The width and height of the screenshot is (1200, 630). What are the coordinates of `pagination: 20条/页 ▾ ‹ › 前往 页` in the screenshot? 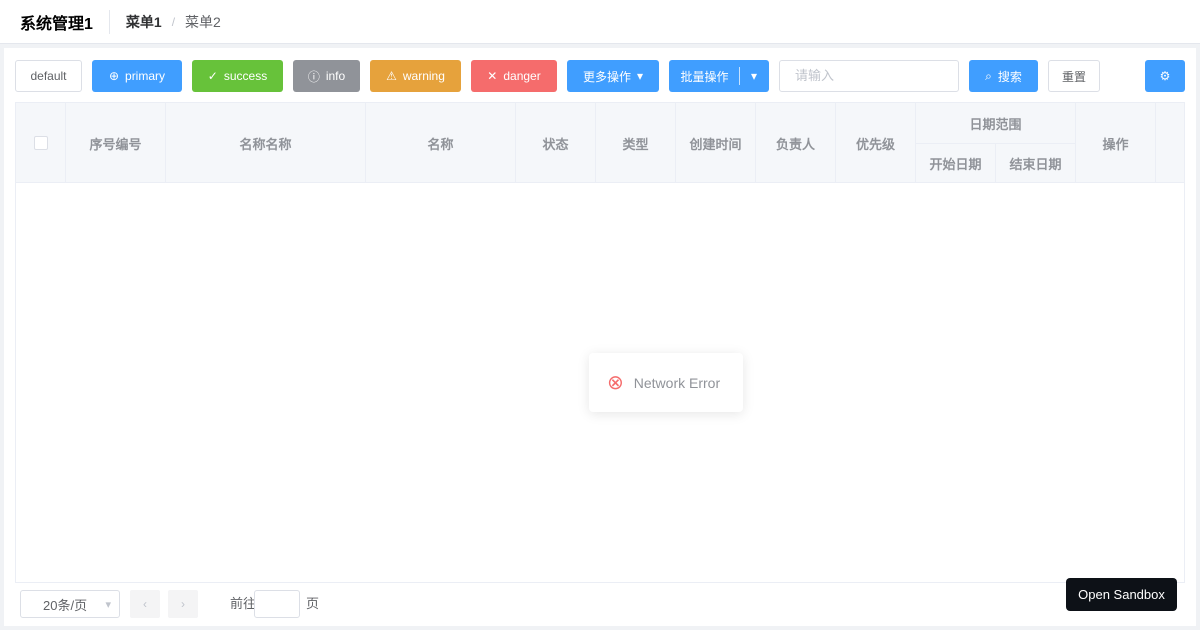 It's located at (220, 604).